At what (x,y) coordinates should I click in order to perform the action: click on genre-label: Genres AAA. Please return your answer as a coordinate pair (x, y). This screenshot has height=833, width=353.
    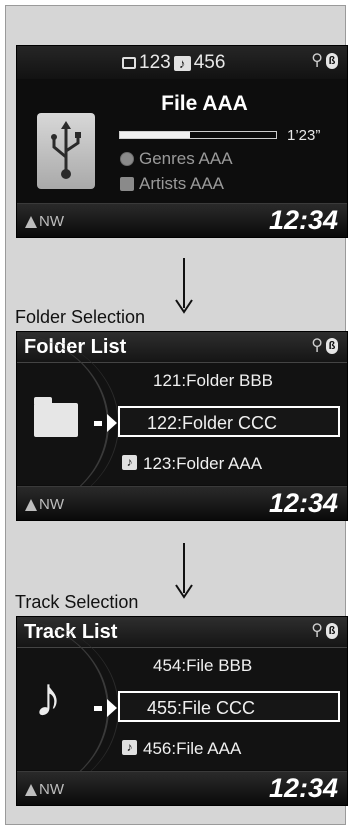
    Looking at the image, I should click on (186, 158).